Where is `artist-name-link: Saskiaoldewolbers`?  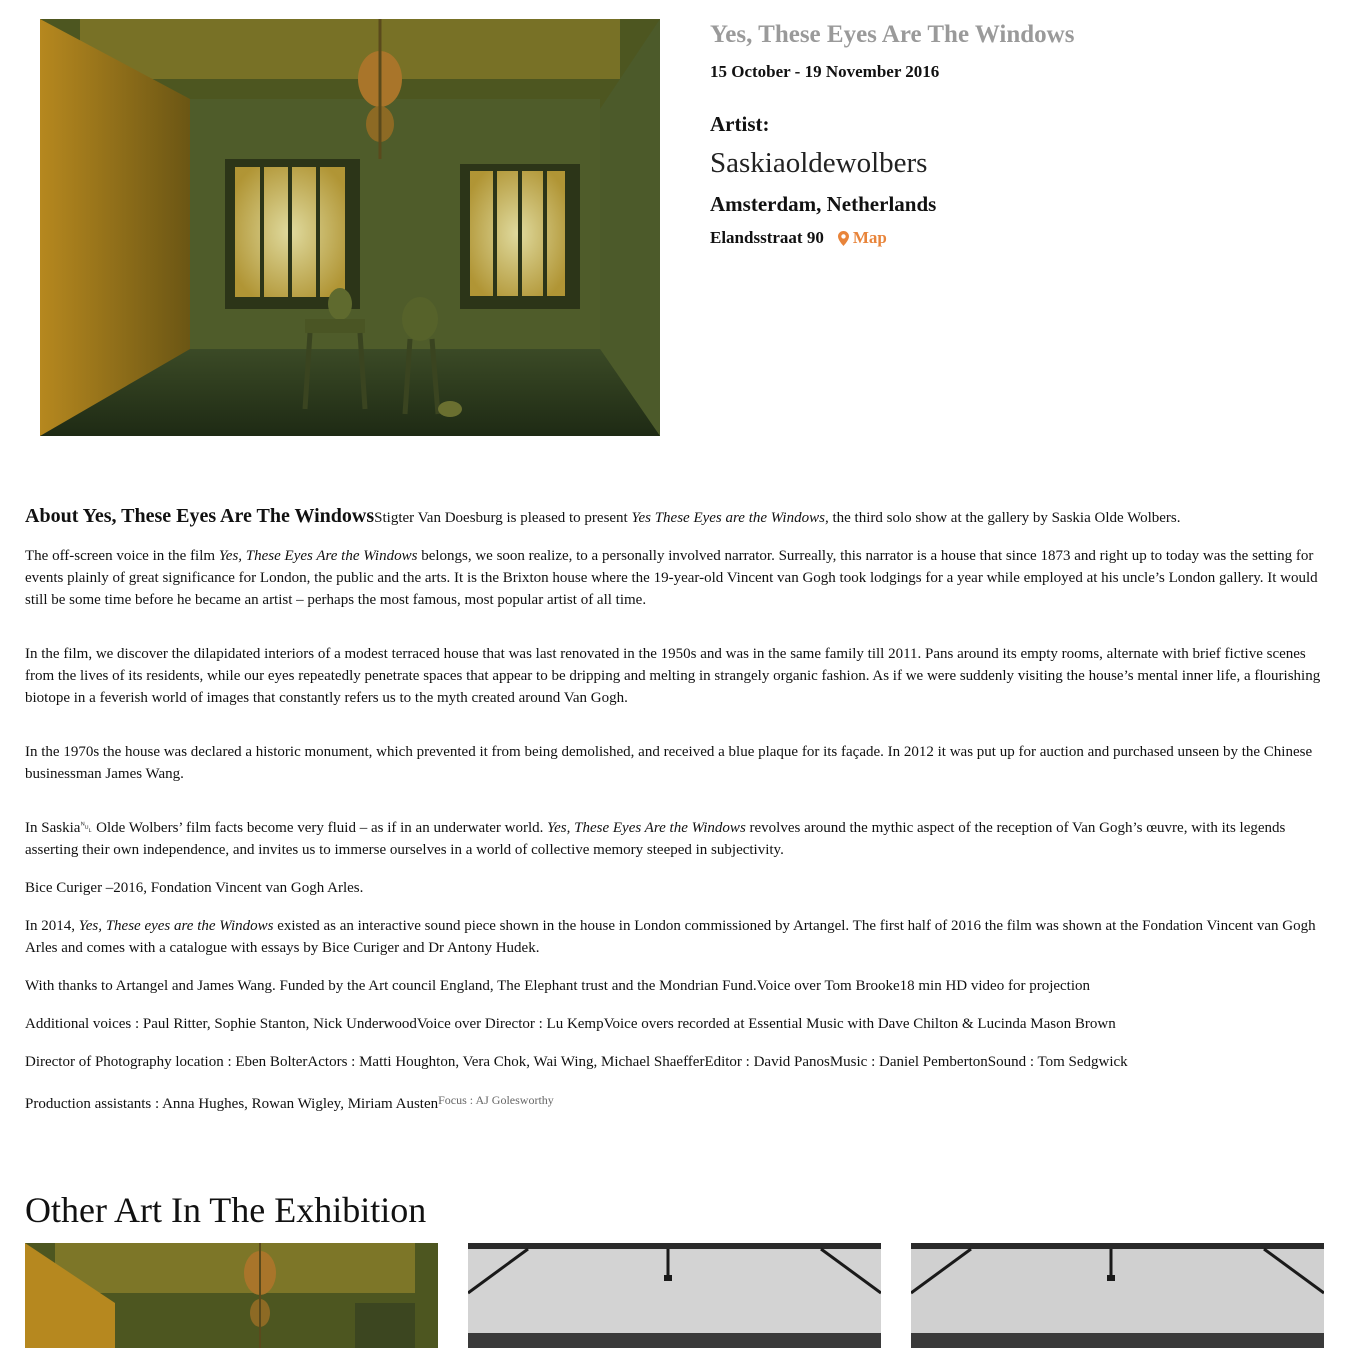
artist-name-link: Saskiaoldewolbers is located at coordinates (1010, 163).